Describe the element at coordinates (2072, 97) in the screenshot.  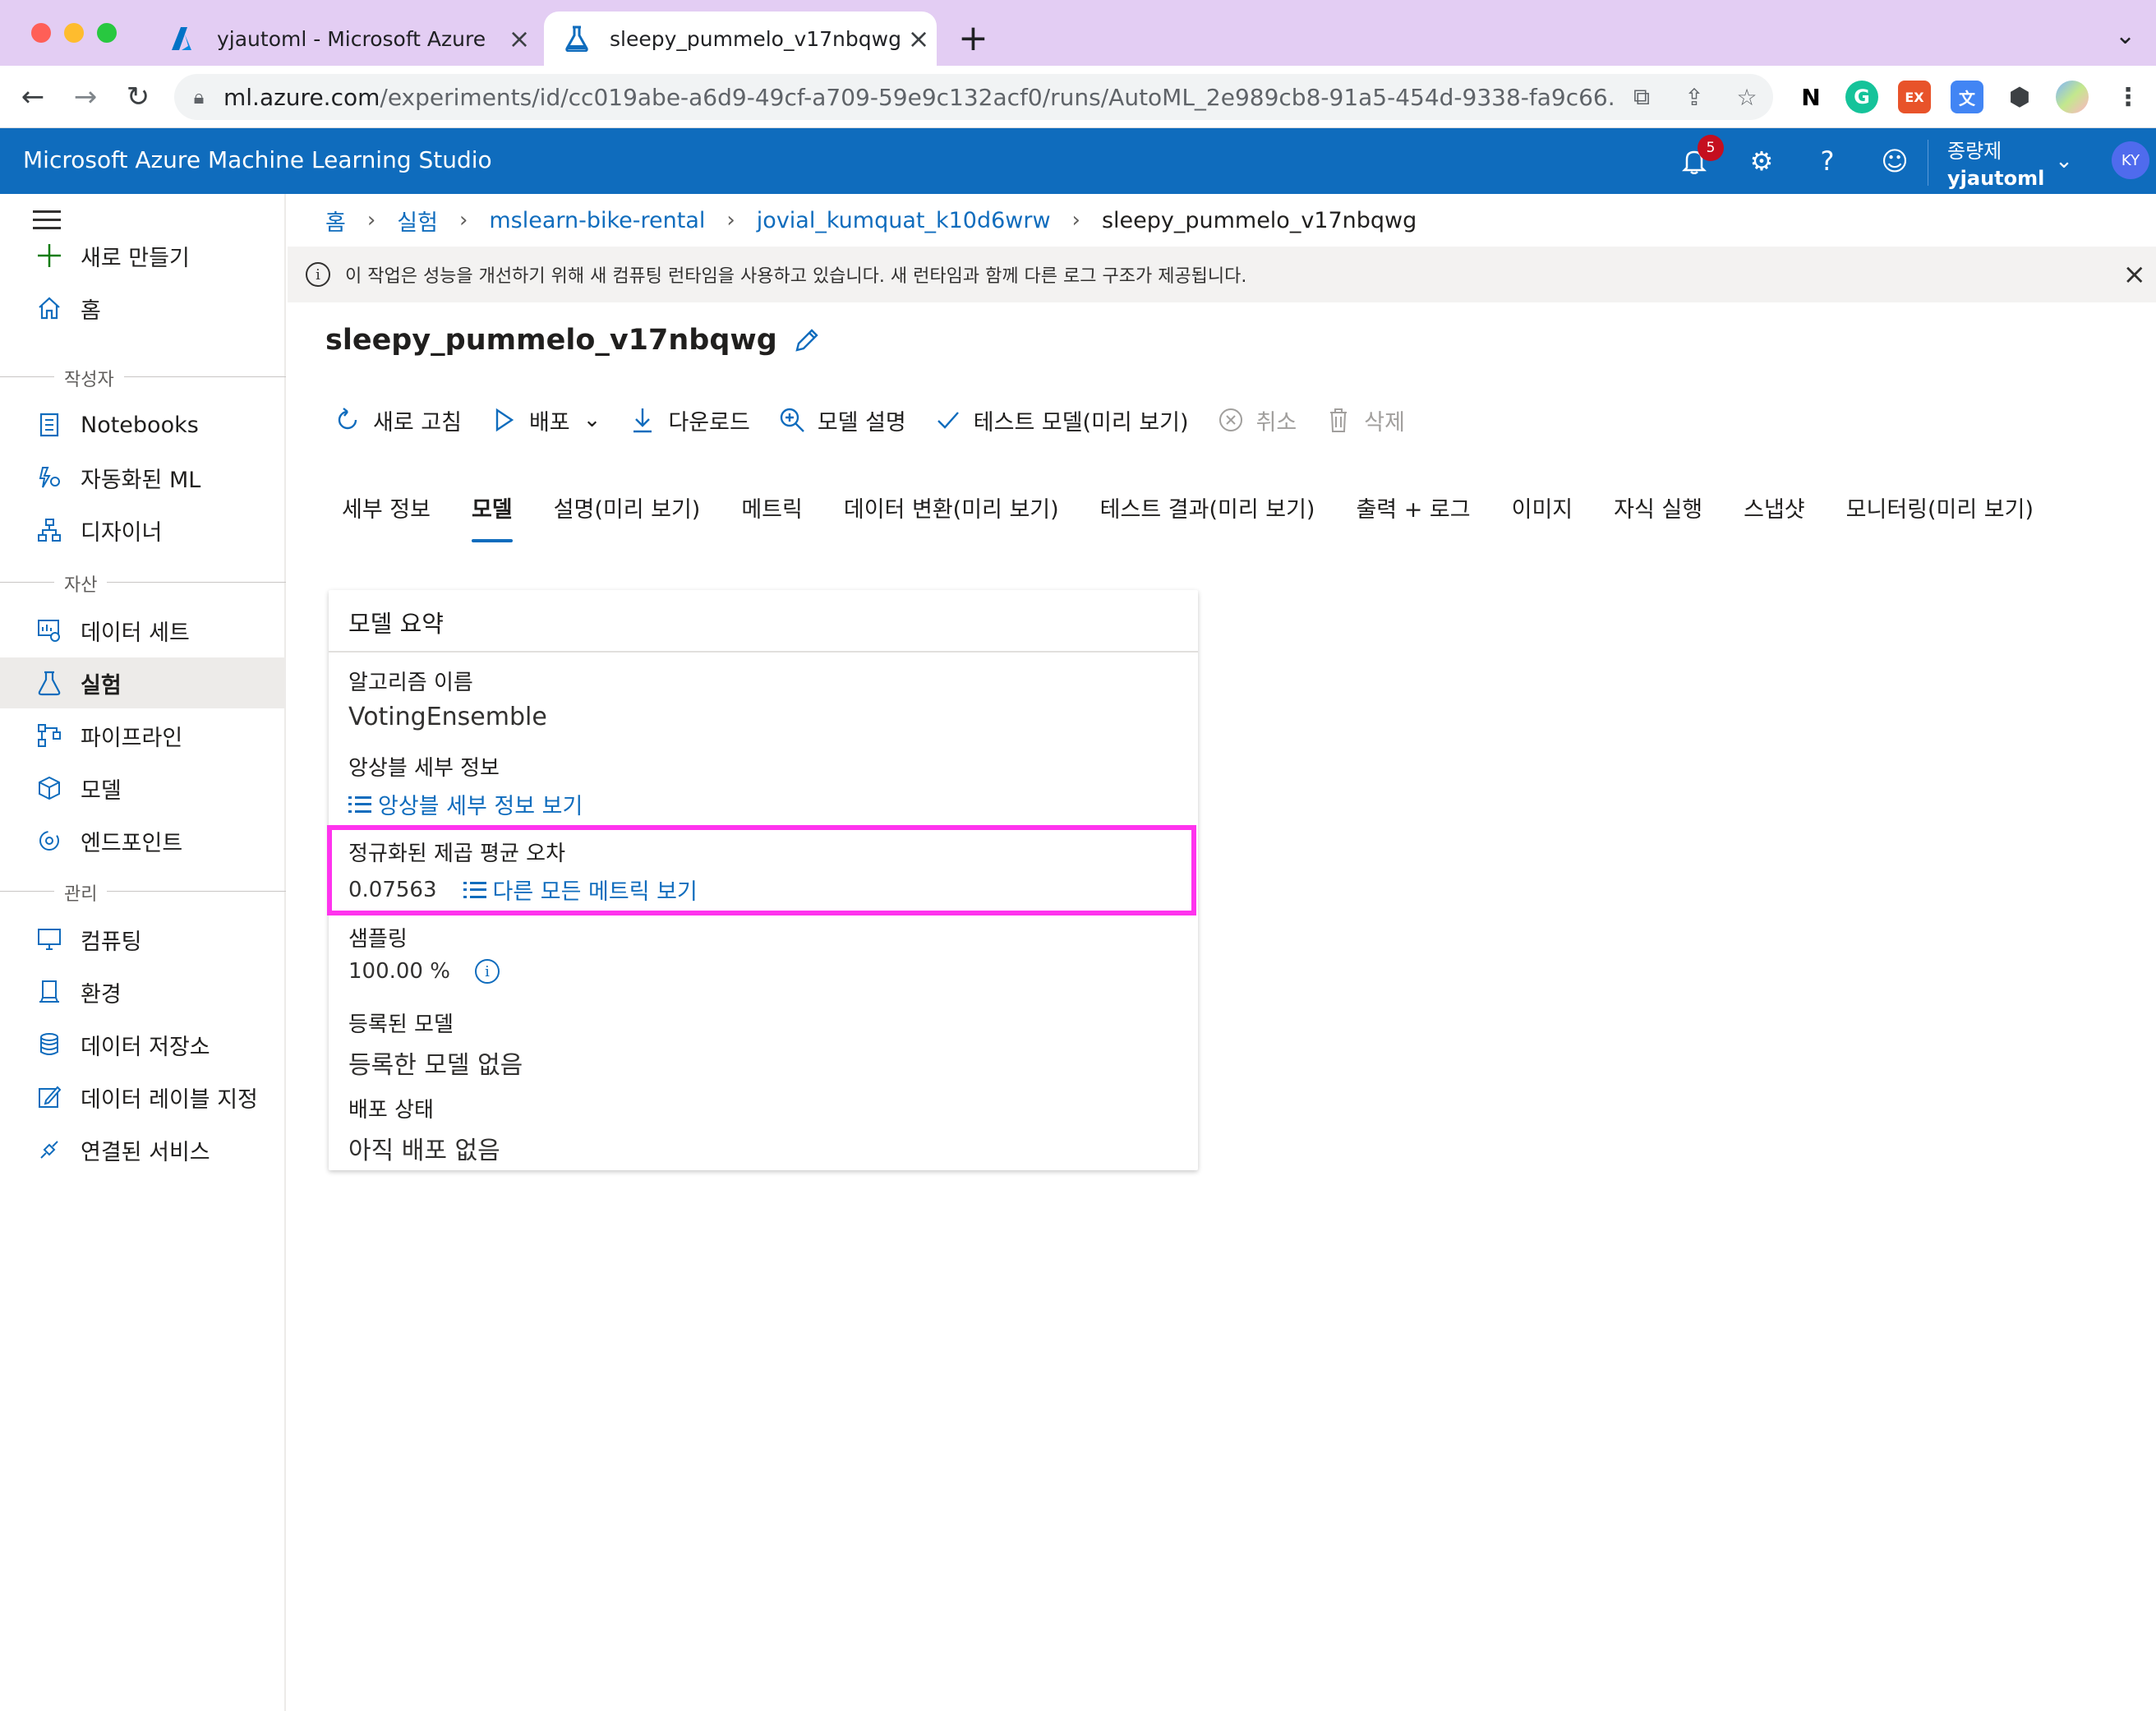
I see `profile-avatar-icon` at that location.